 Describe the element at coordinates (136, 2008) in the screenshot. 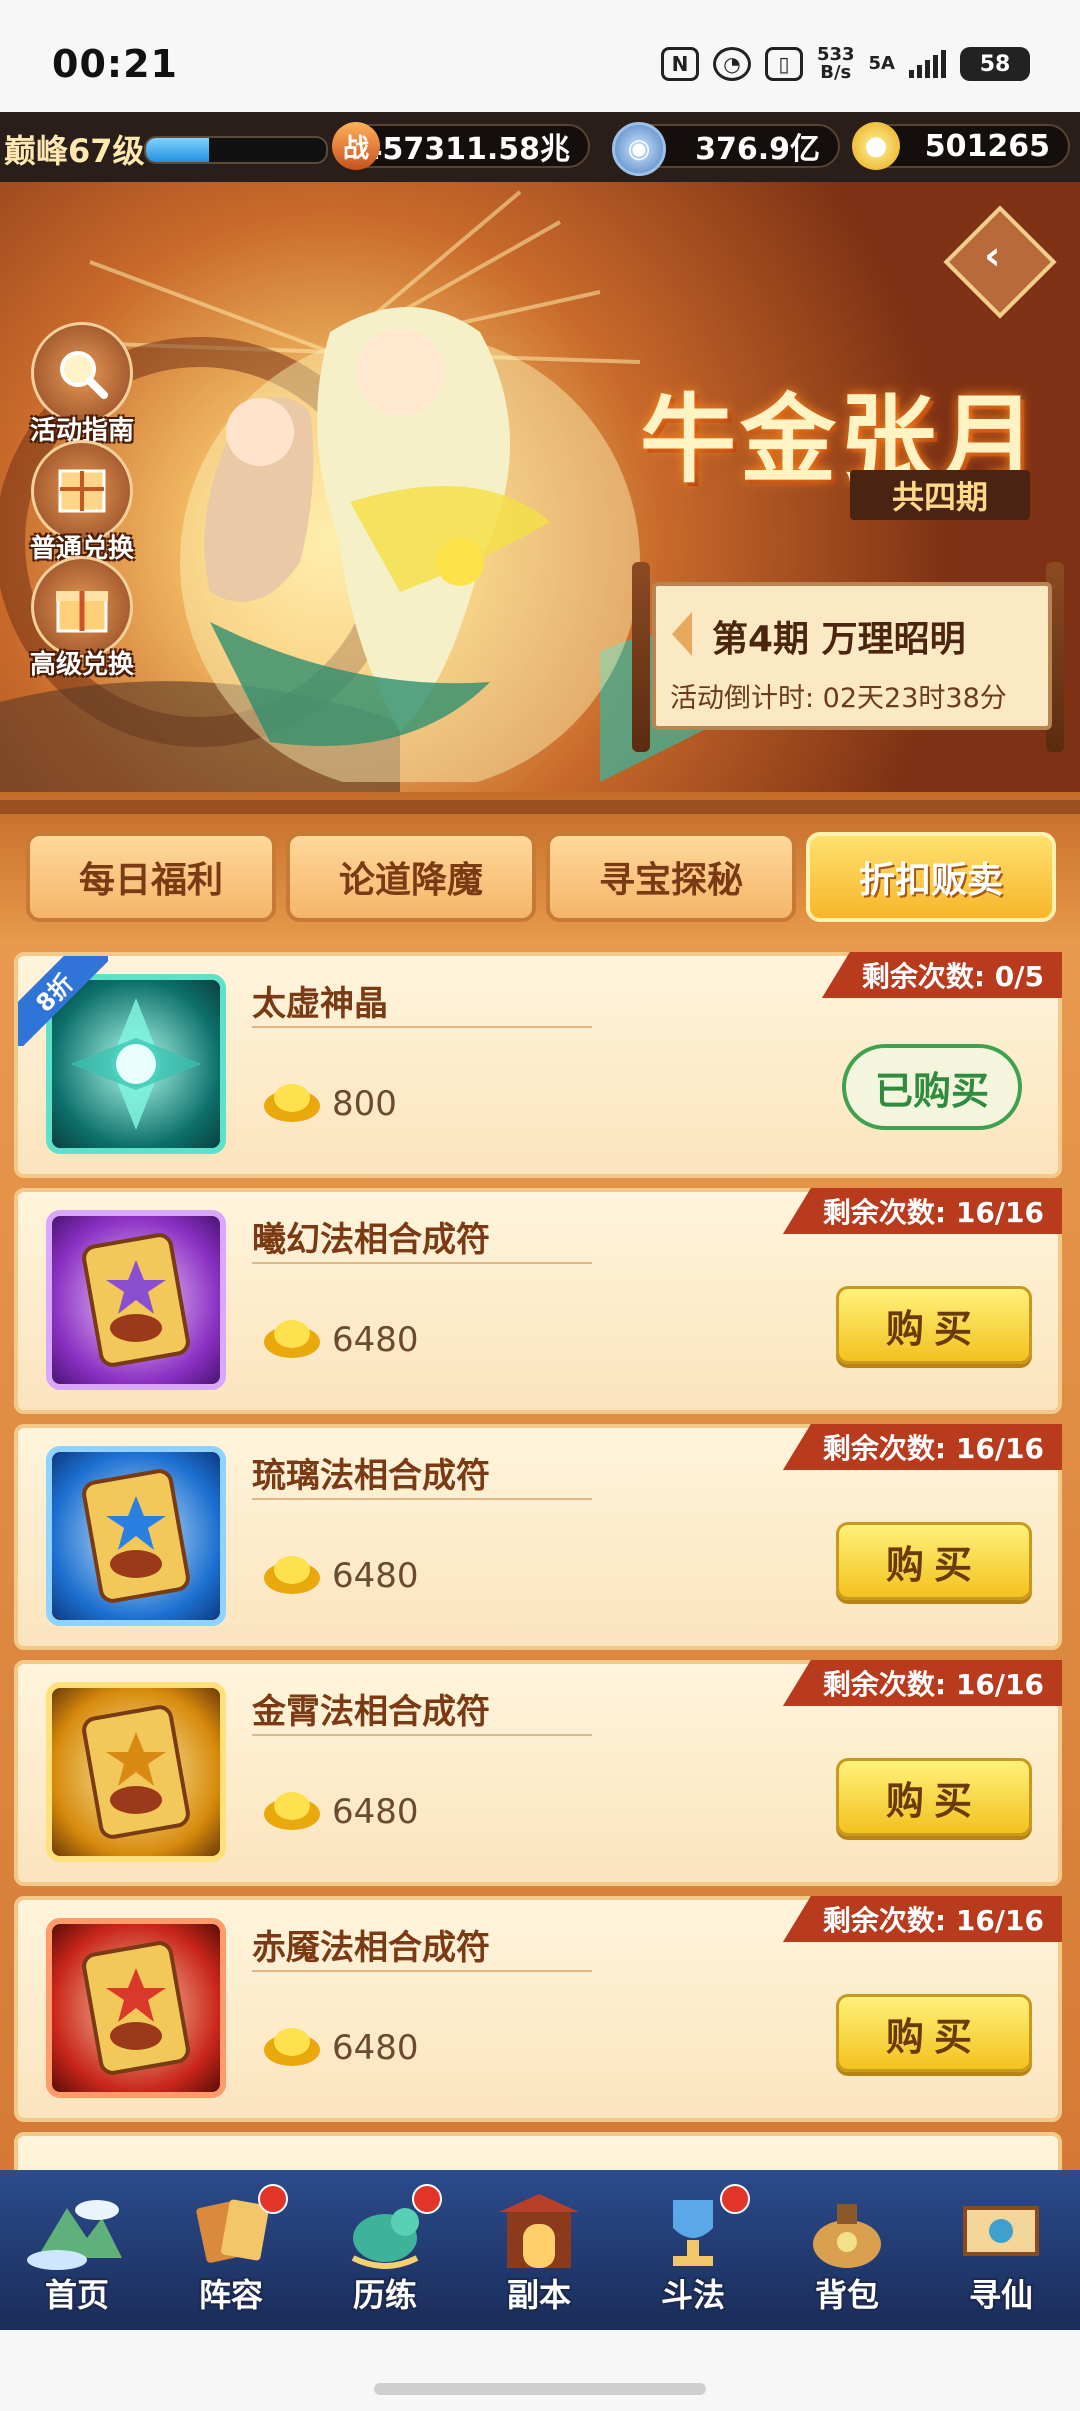

I see `chiyan-talisman-icon` at that location.